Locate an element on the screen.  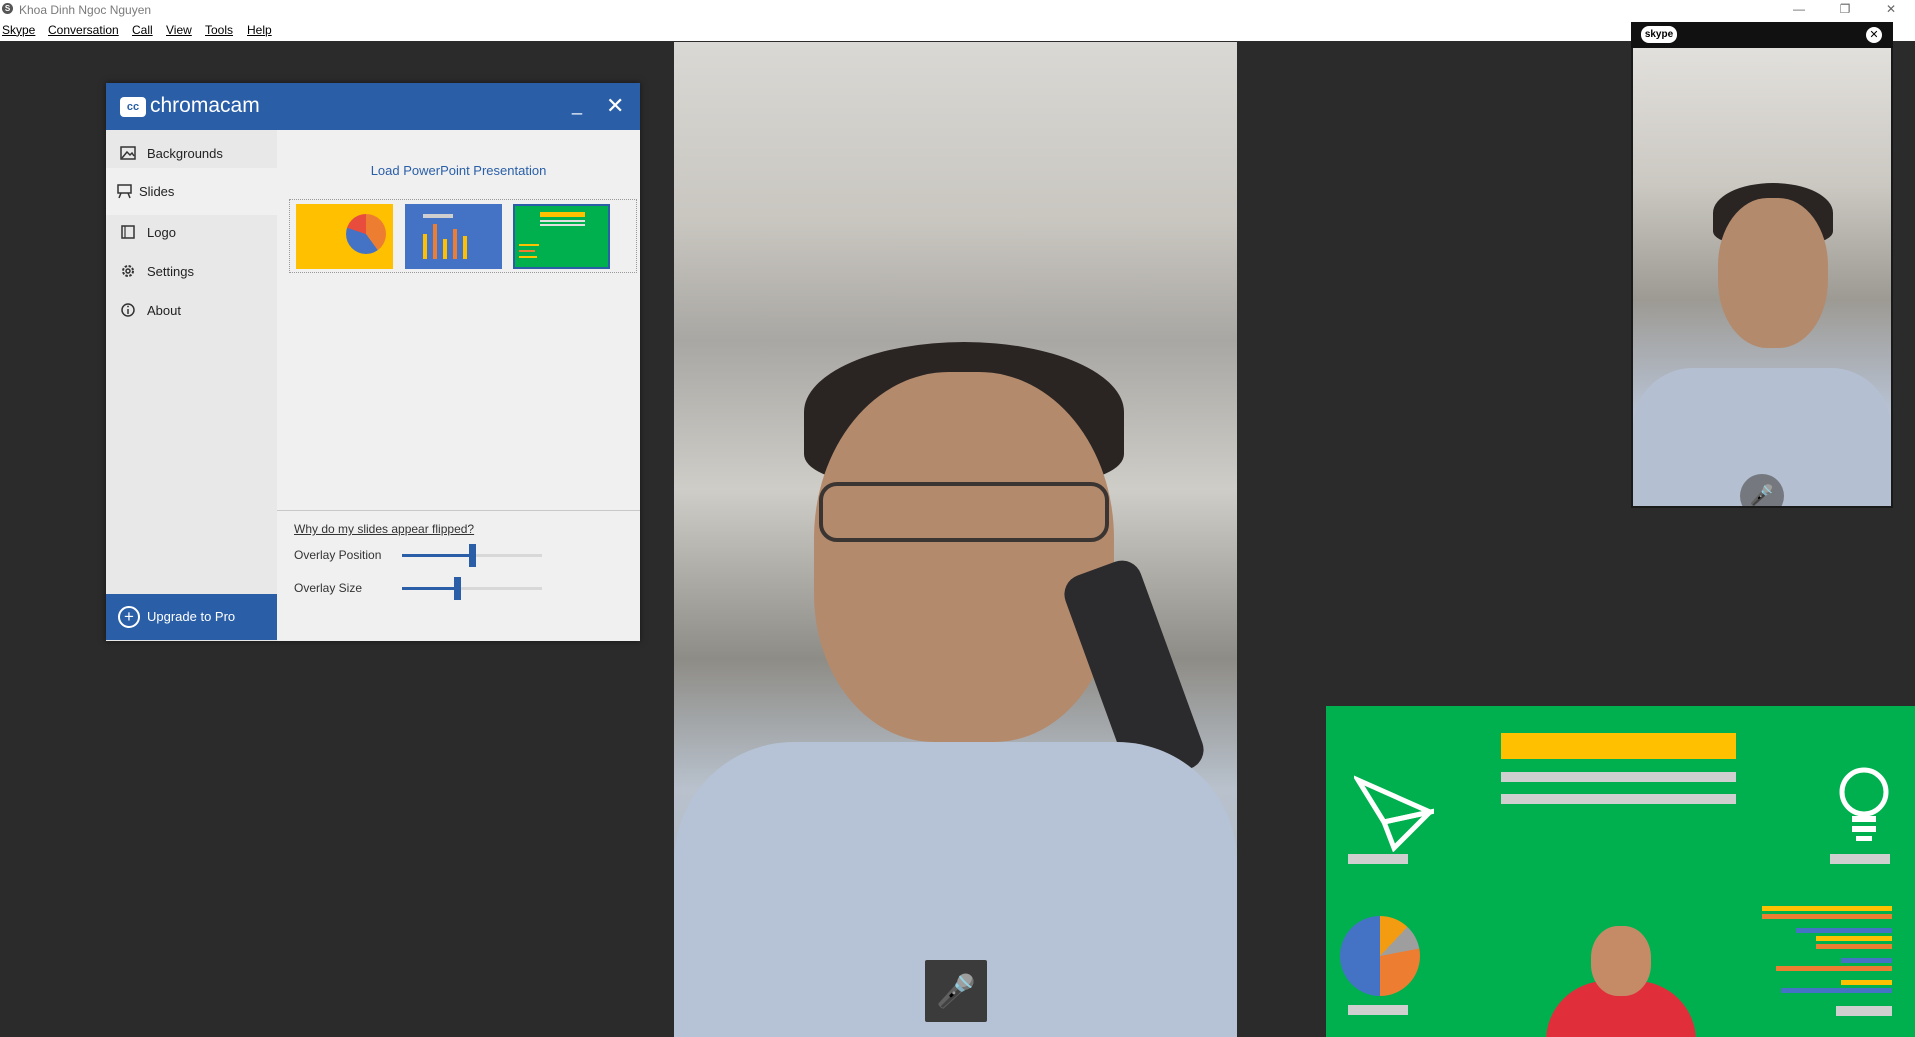
thumbnail-pie-graphic is located at coordinates (366, 234).